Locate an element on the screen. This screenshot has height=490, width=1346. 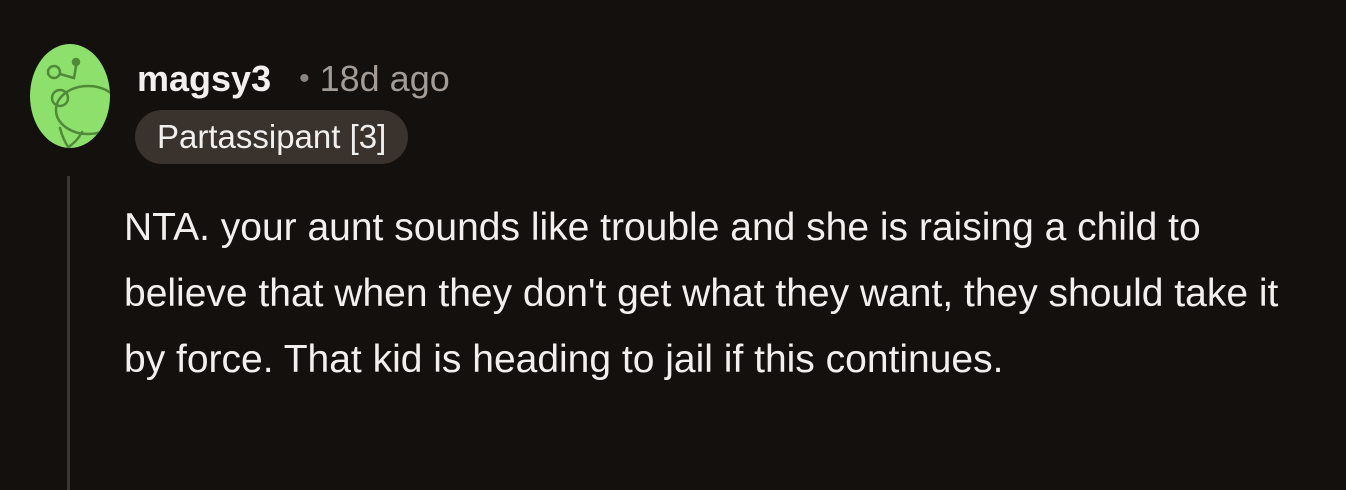
user-avatar is located at coordinates (70, 96).